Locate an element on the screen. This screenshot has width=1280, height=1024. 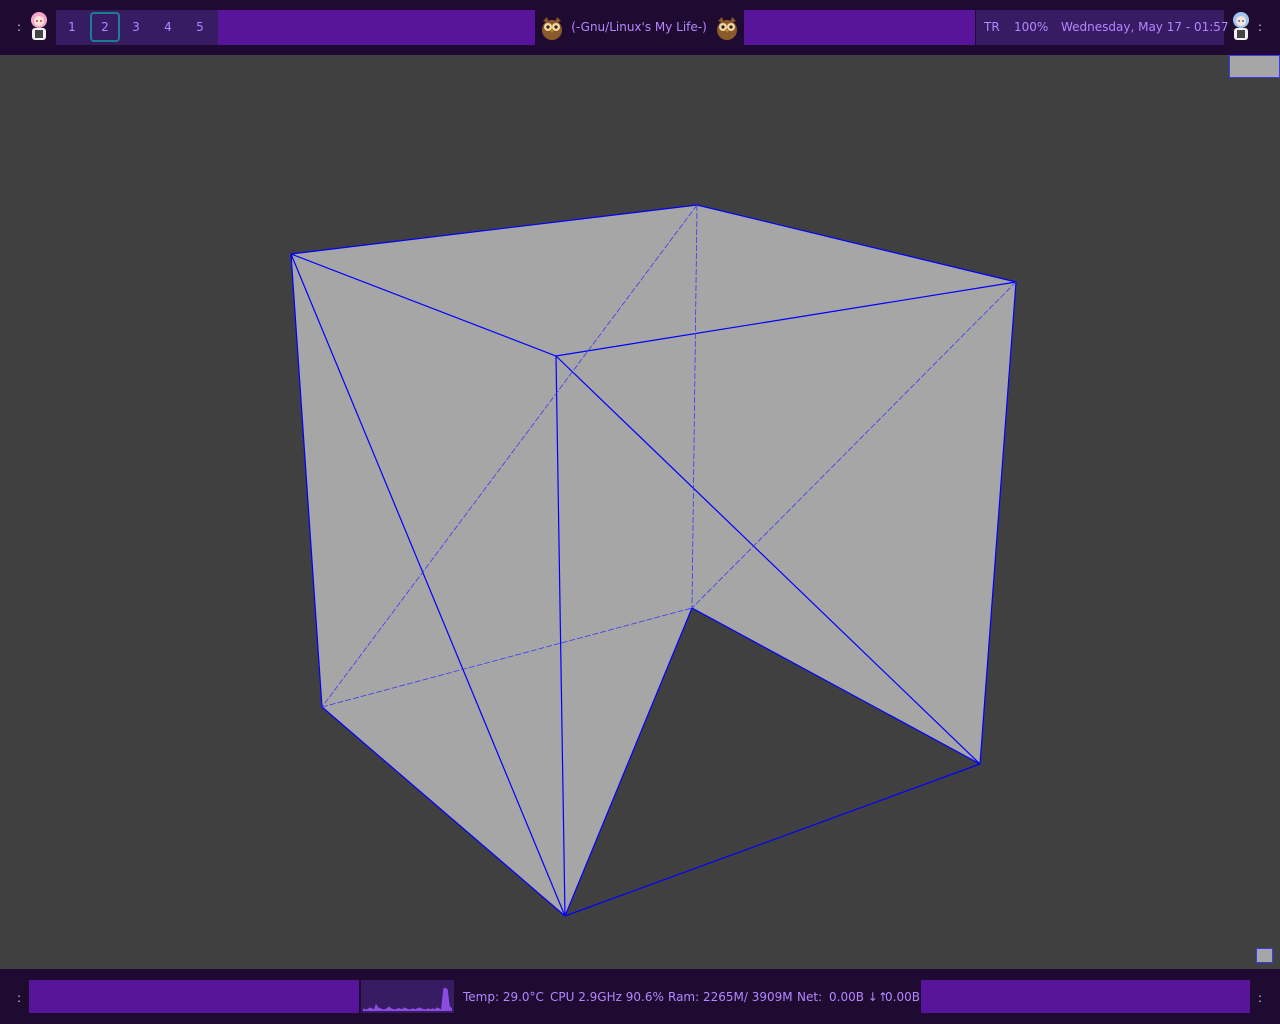
clock-datetime: Wednesday, May 17 - 01:57 is located at coordinates (1145, 27).